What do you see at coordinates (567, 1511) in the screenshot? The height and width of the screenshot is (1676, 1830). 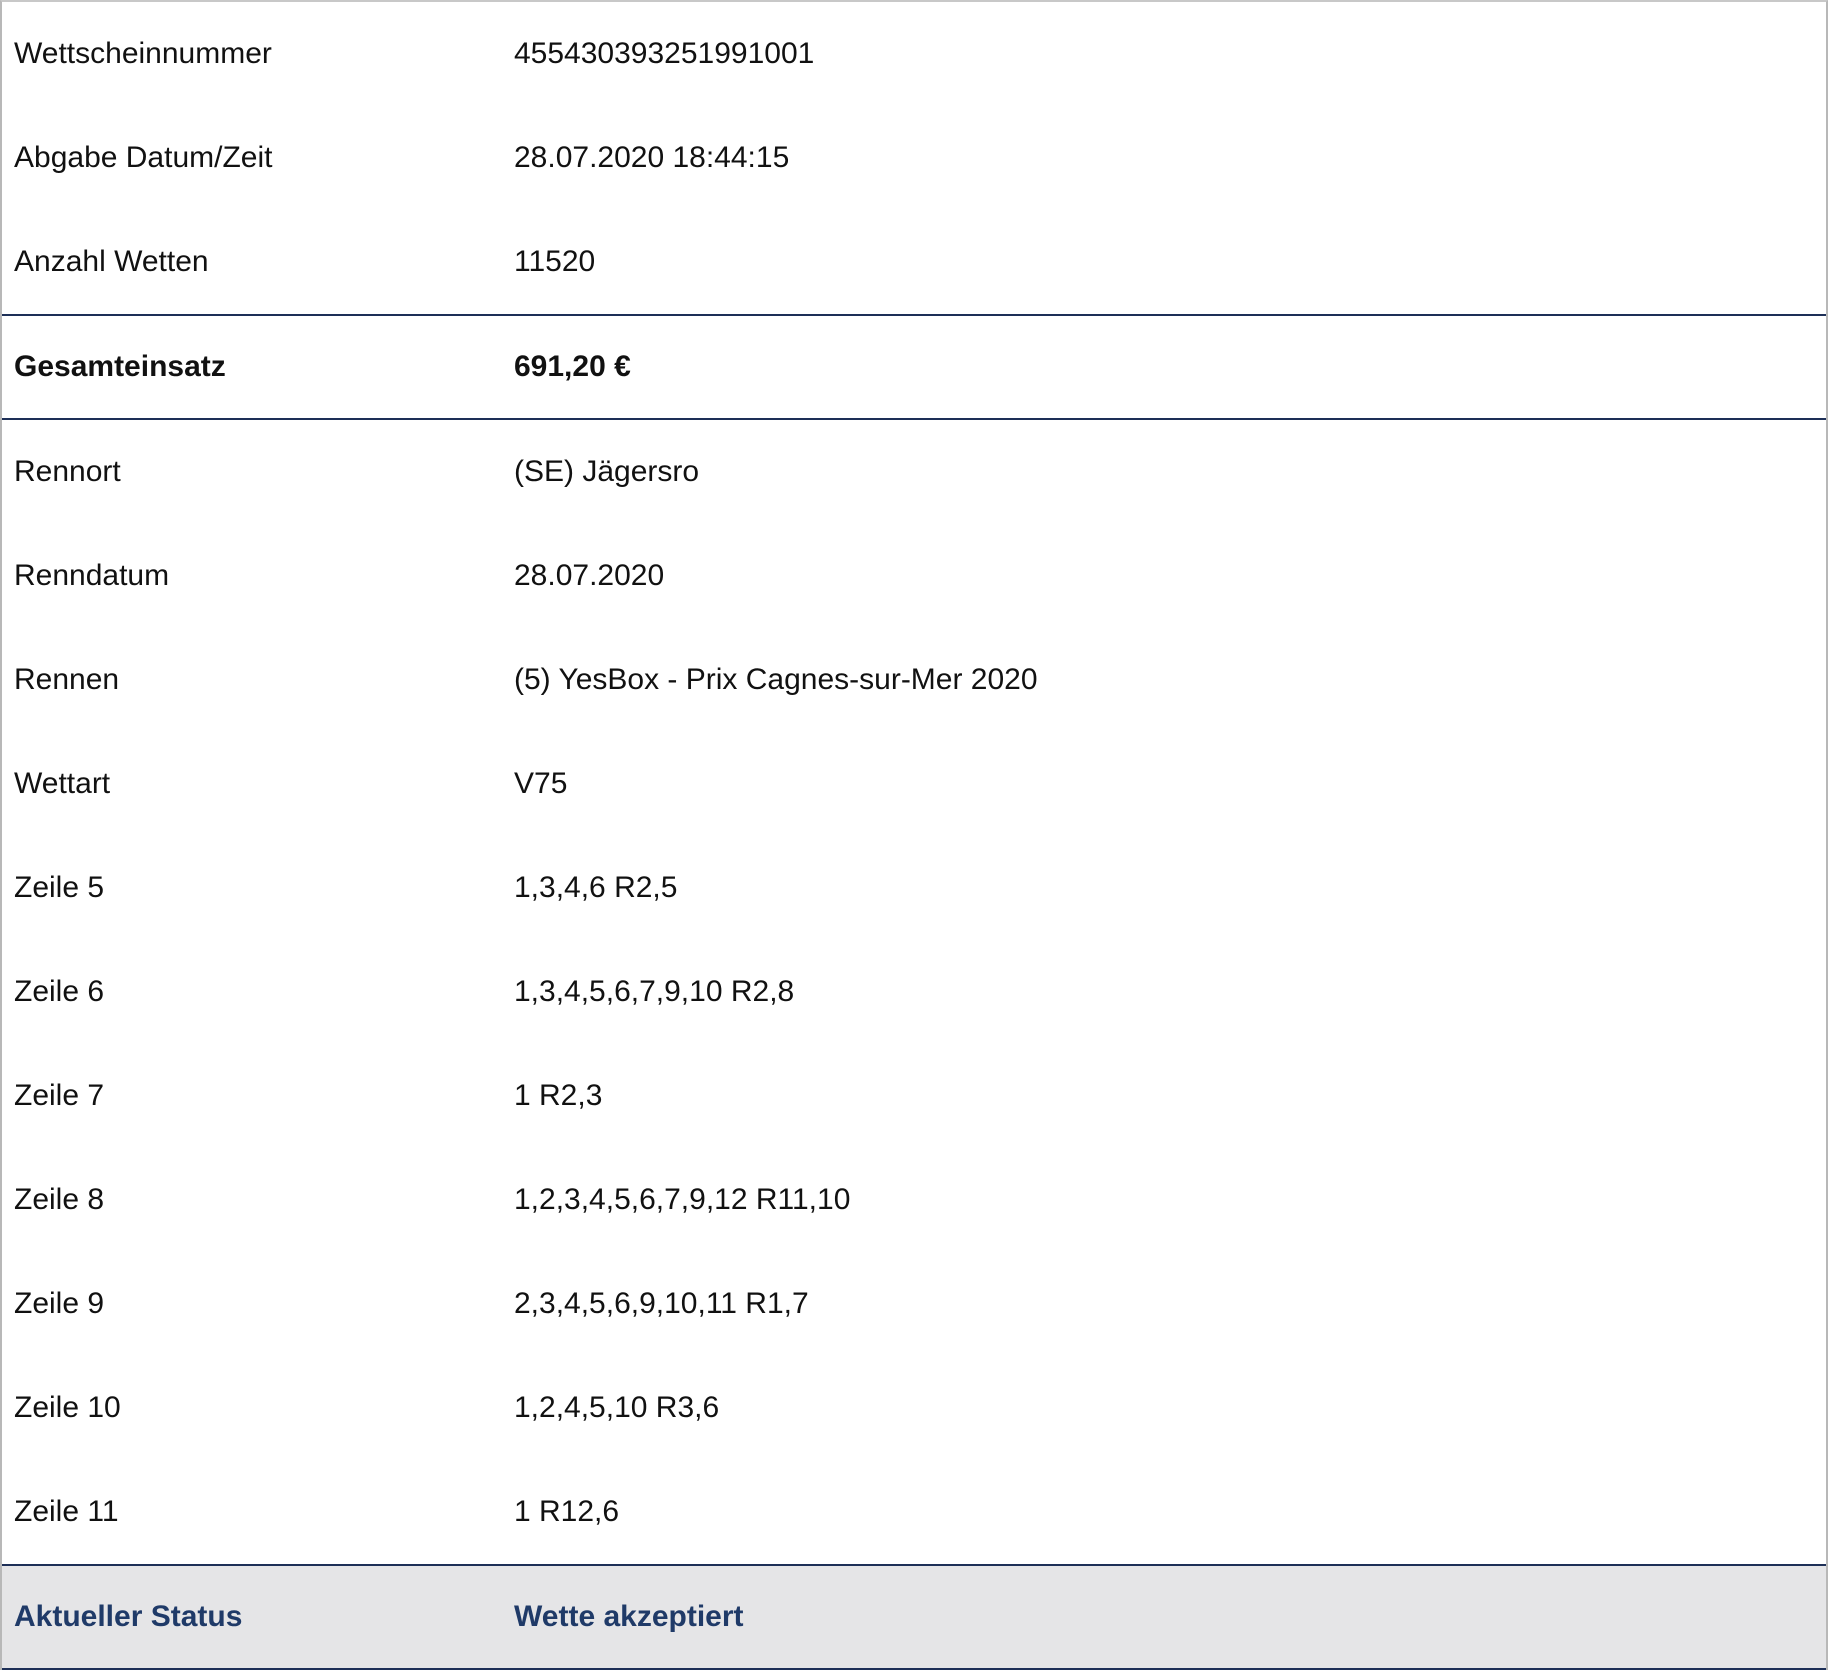 I see `row-value: 1 R12,6` at bounding box center [567, 1511].